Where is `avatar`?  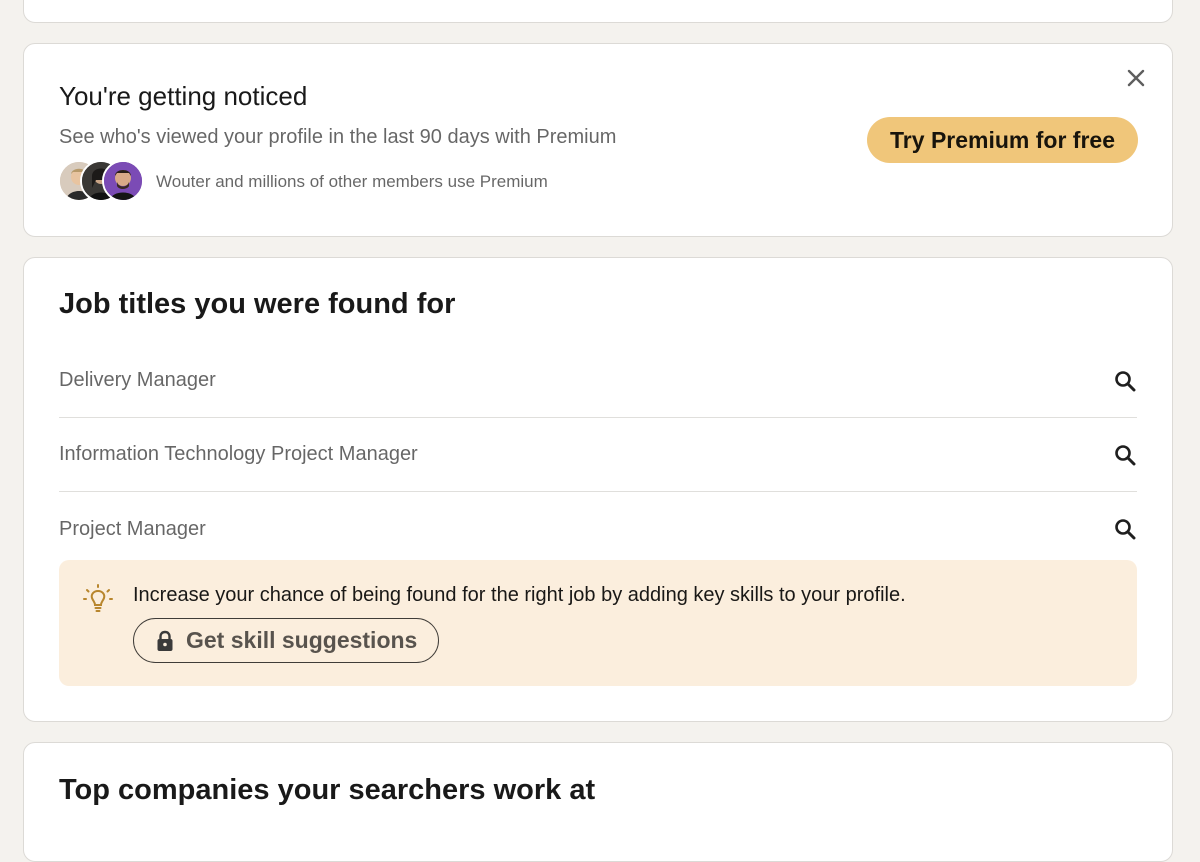 avatar is located at coordinates (123, 181).